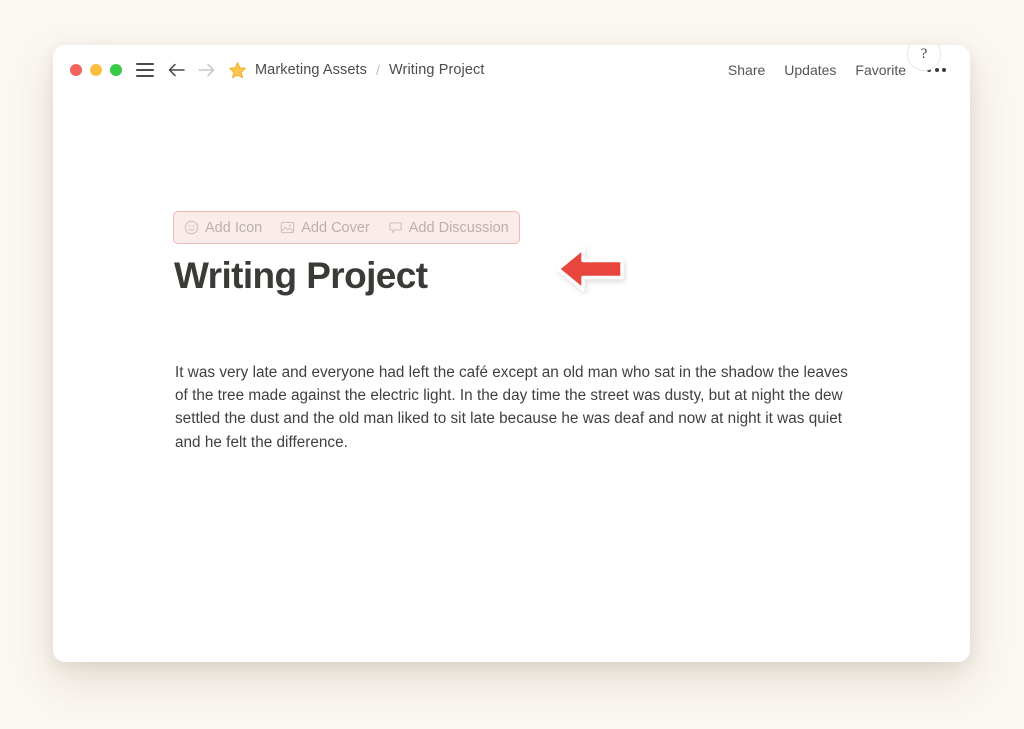 Image resolution: width=1024 pixels, height=729 pixels. I want to click on speech-bubble-icon, so click(395, 227).